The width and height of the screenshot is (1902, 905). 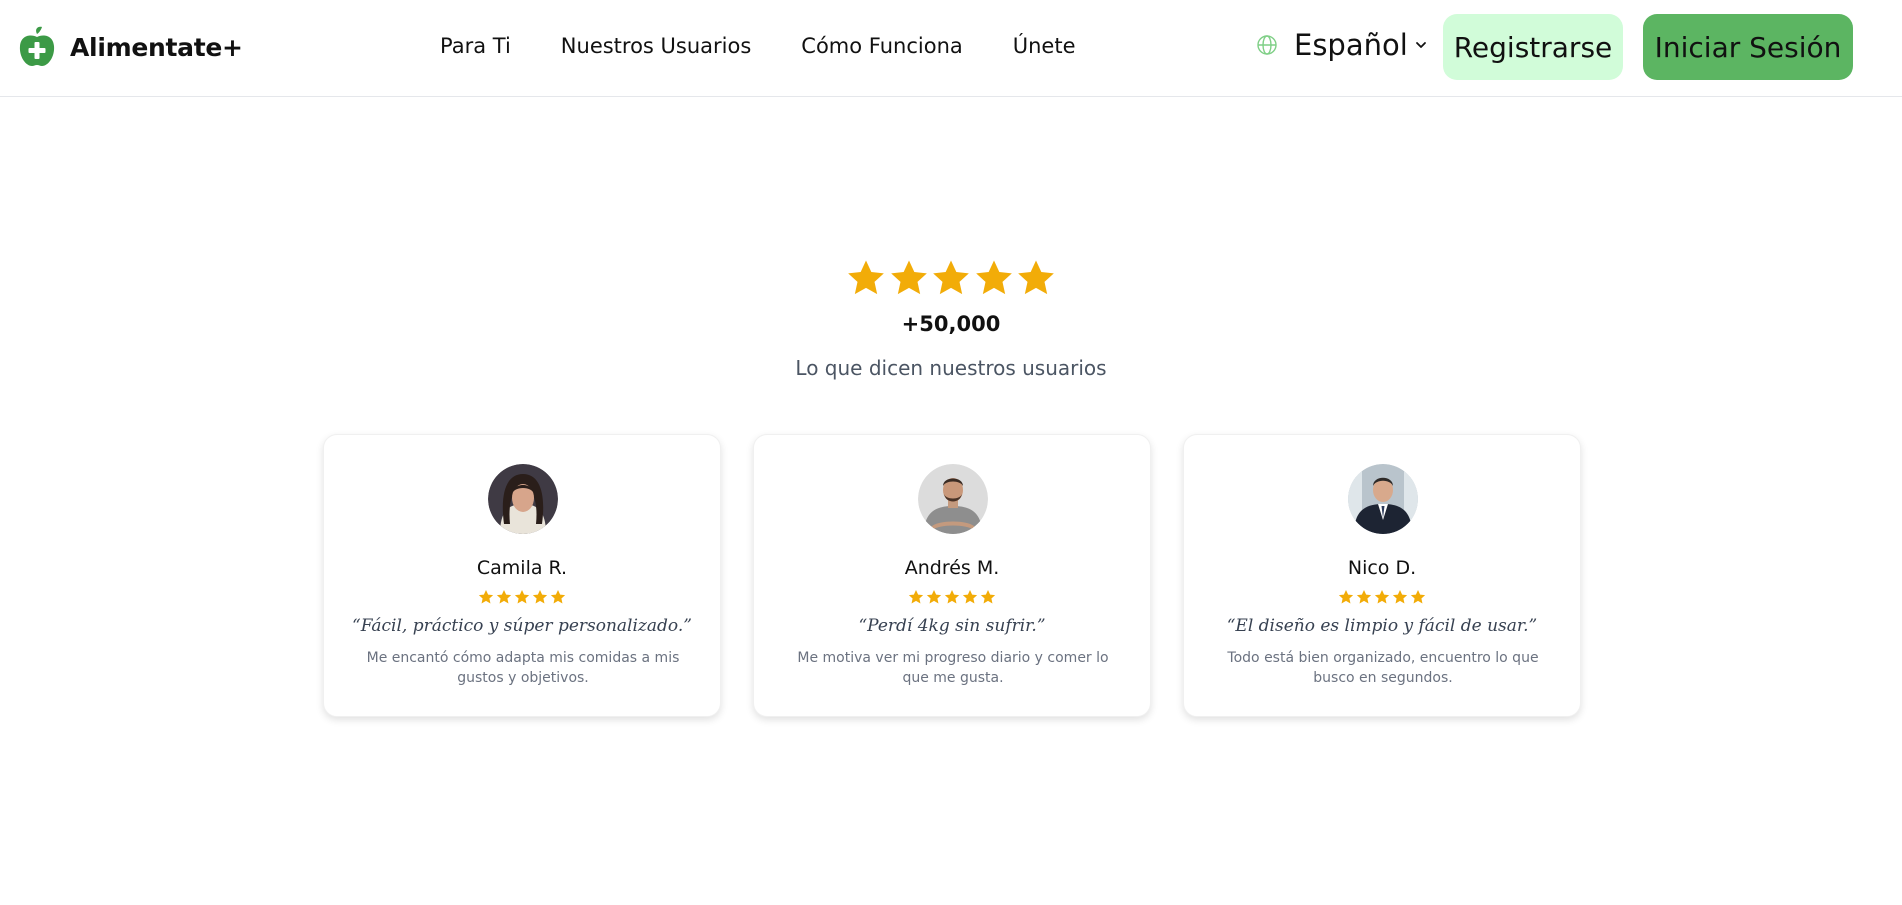 I want to click on testimonial-name: Andrés M., so click(x=952, y=568).